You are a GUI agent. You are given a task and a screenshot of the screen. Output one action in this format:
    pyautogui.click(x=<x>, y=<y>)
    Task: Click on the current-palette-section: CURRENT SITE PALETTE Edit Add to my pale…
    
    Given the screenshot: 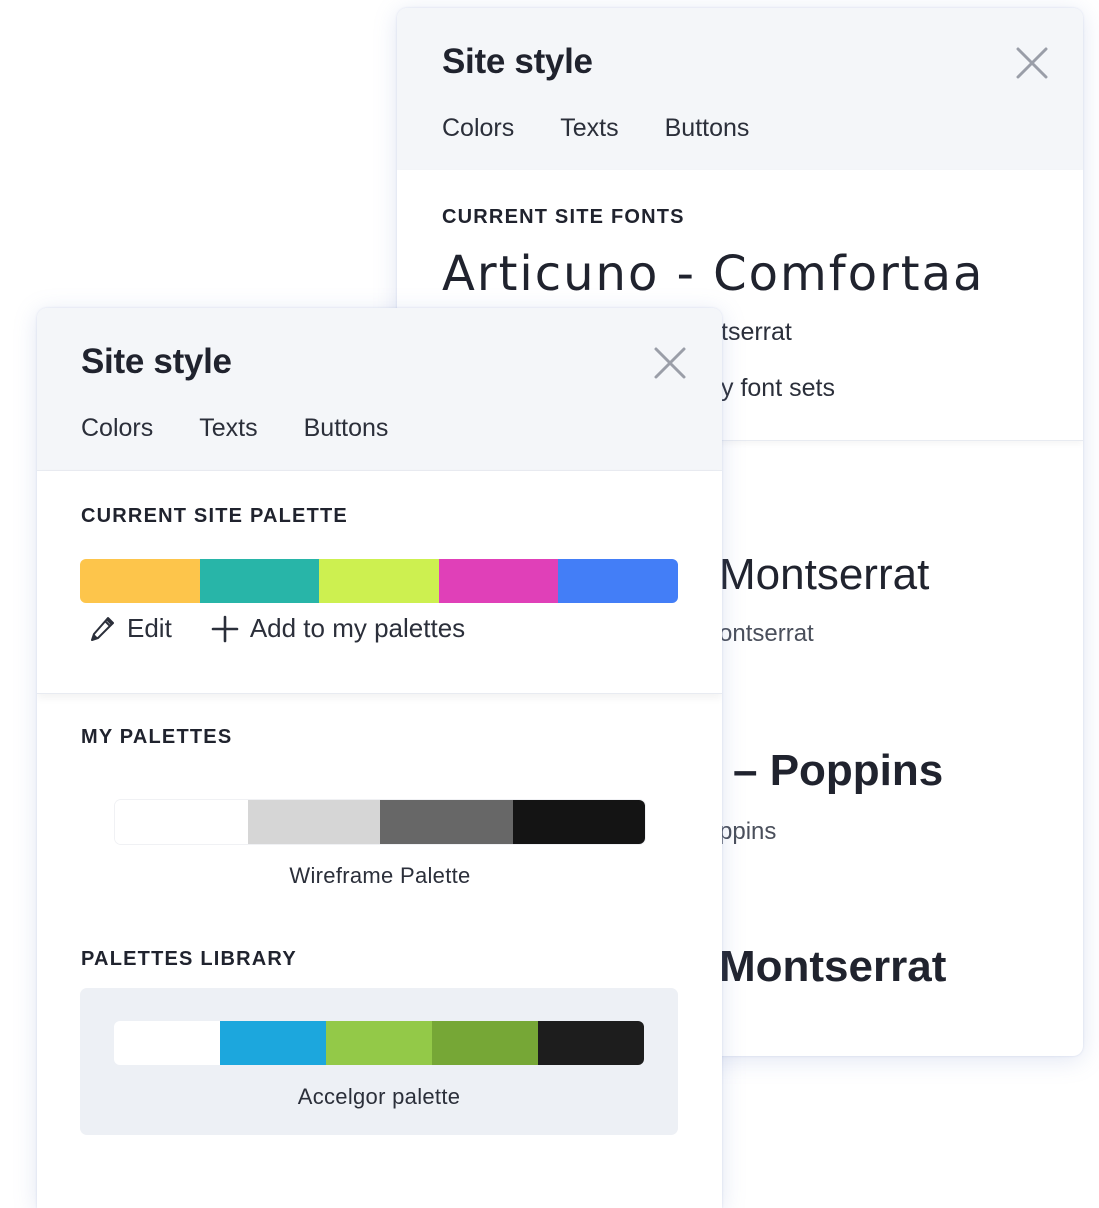 What is the action you would take?
    pyautogui.click(x=379, y=582)
    